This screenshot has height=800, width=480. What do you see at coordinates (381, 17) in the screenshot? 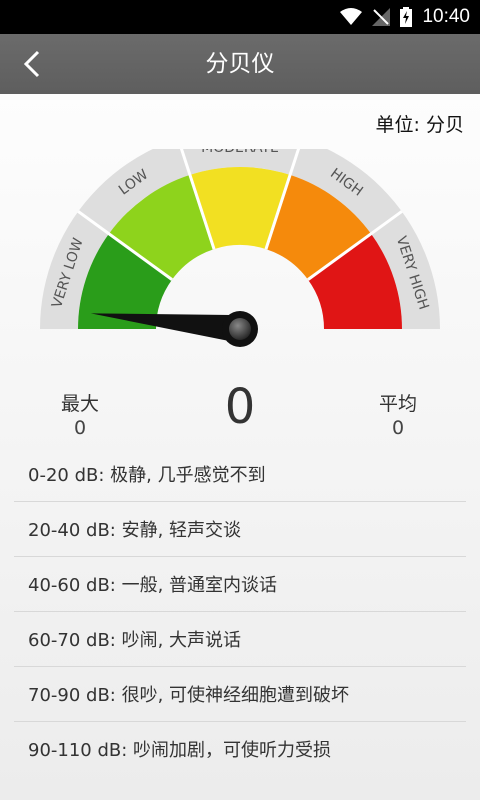
I see `no-signal-icon` at bounding box center [381, 17].